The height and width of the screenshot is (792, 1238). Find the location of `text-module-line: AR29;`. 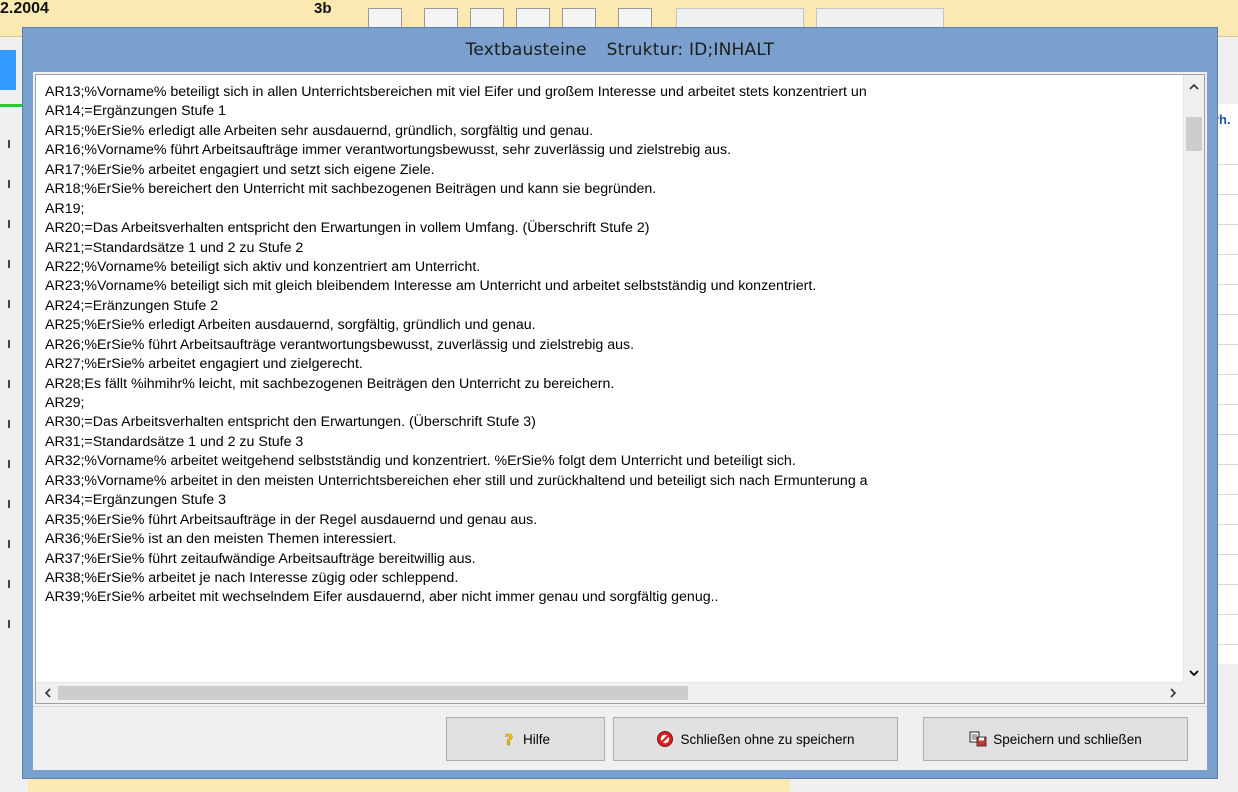

text-module-line: AR29; is located at coordinates (614, 403).